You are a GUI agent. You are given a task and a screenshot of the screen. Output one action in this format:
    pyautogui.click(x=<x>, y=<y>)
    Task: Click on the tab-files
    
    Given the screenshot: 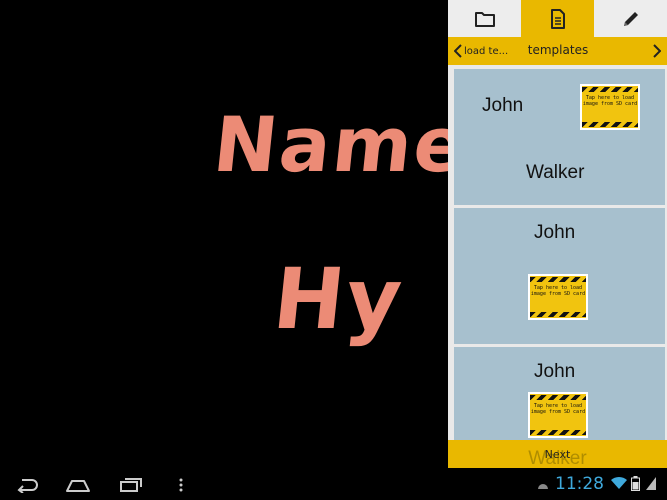 What is the action you would take?
    pyautogui.click(x=484, y=18)
    